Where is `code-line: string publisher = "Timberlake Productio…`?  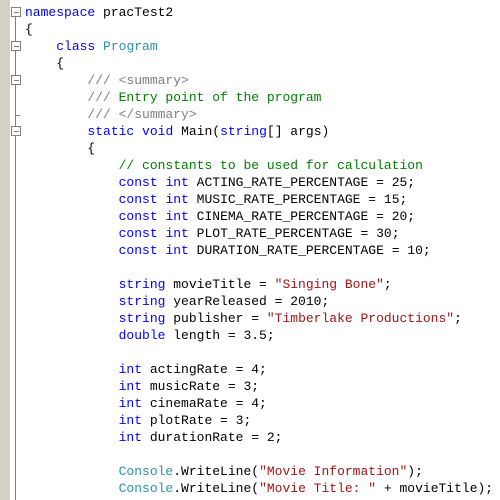
code-line: string publisher = "Timberlake Productio… is located at coordinates (259, 318).